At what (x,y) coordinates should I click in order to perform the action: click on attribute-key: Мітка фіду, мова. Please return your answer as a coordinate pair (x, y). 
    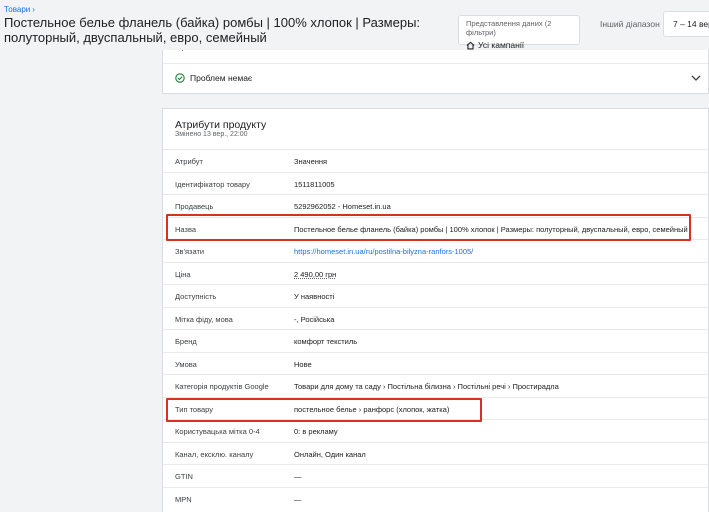
    Looking at the image, I should click on (204, 319).